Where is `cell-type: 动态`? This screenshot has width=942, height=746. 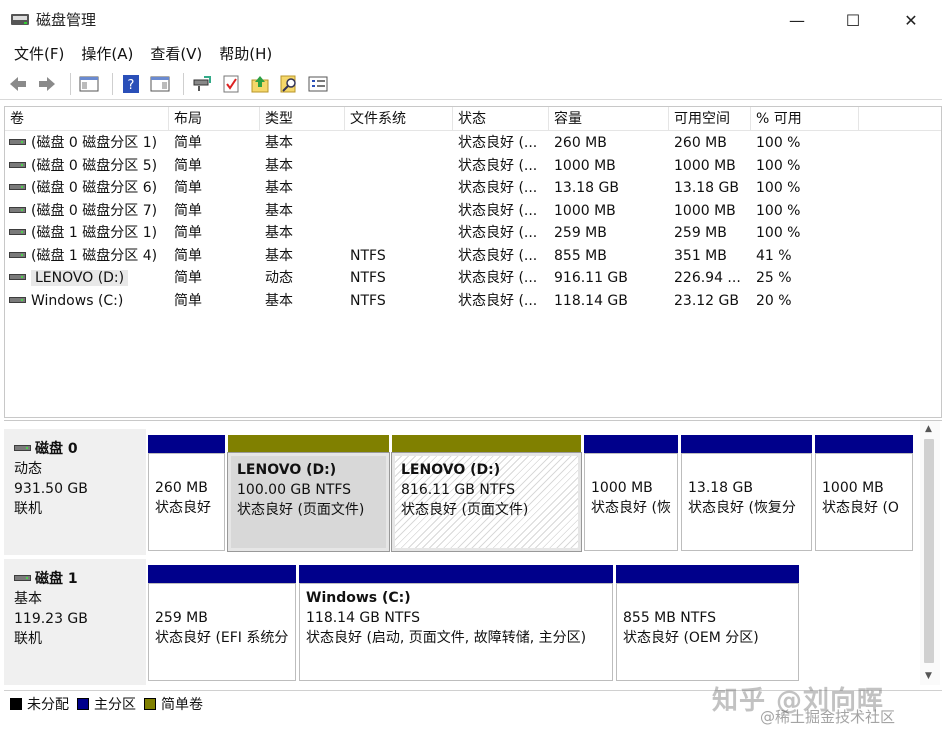
cell-type: 动态 is located at coordinates (279, 278).